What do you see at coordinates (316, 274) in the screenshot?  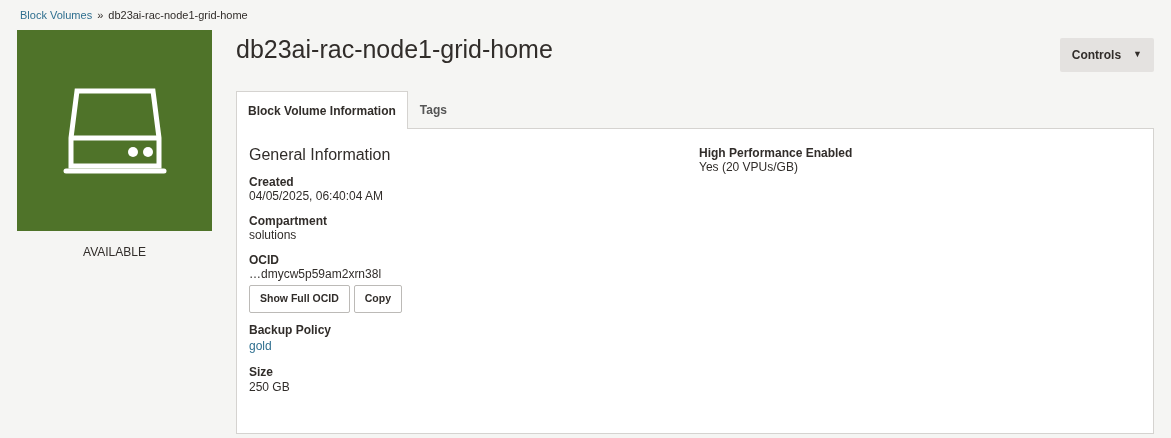 I see `field-value: …dmycw5p59am2xrn38l` at bounding box center [316, 274].